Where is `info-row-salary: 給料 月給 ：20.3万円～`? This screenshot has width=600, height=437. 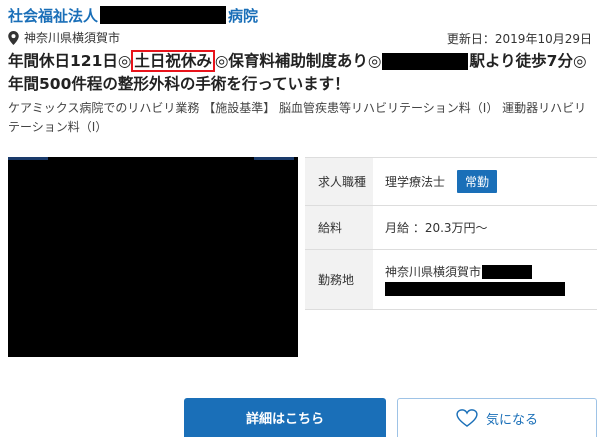
info-row-salary: 給料 月給 ：20.3万円～ is located at coordinates (451, 228).